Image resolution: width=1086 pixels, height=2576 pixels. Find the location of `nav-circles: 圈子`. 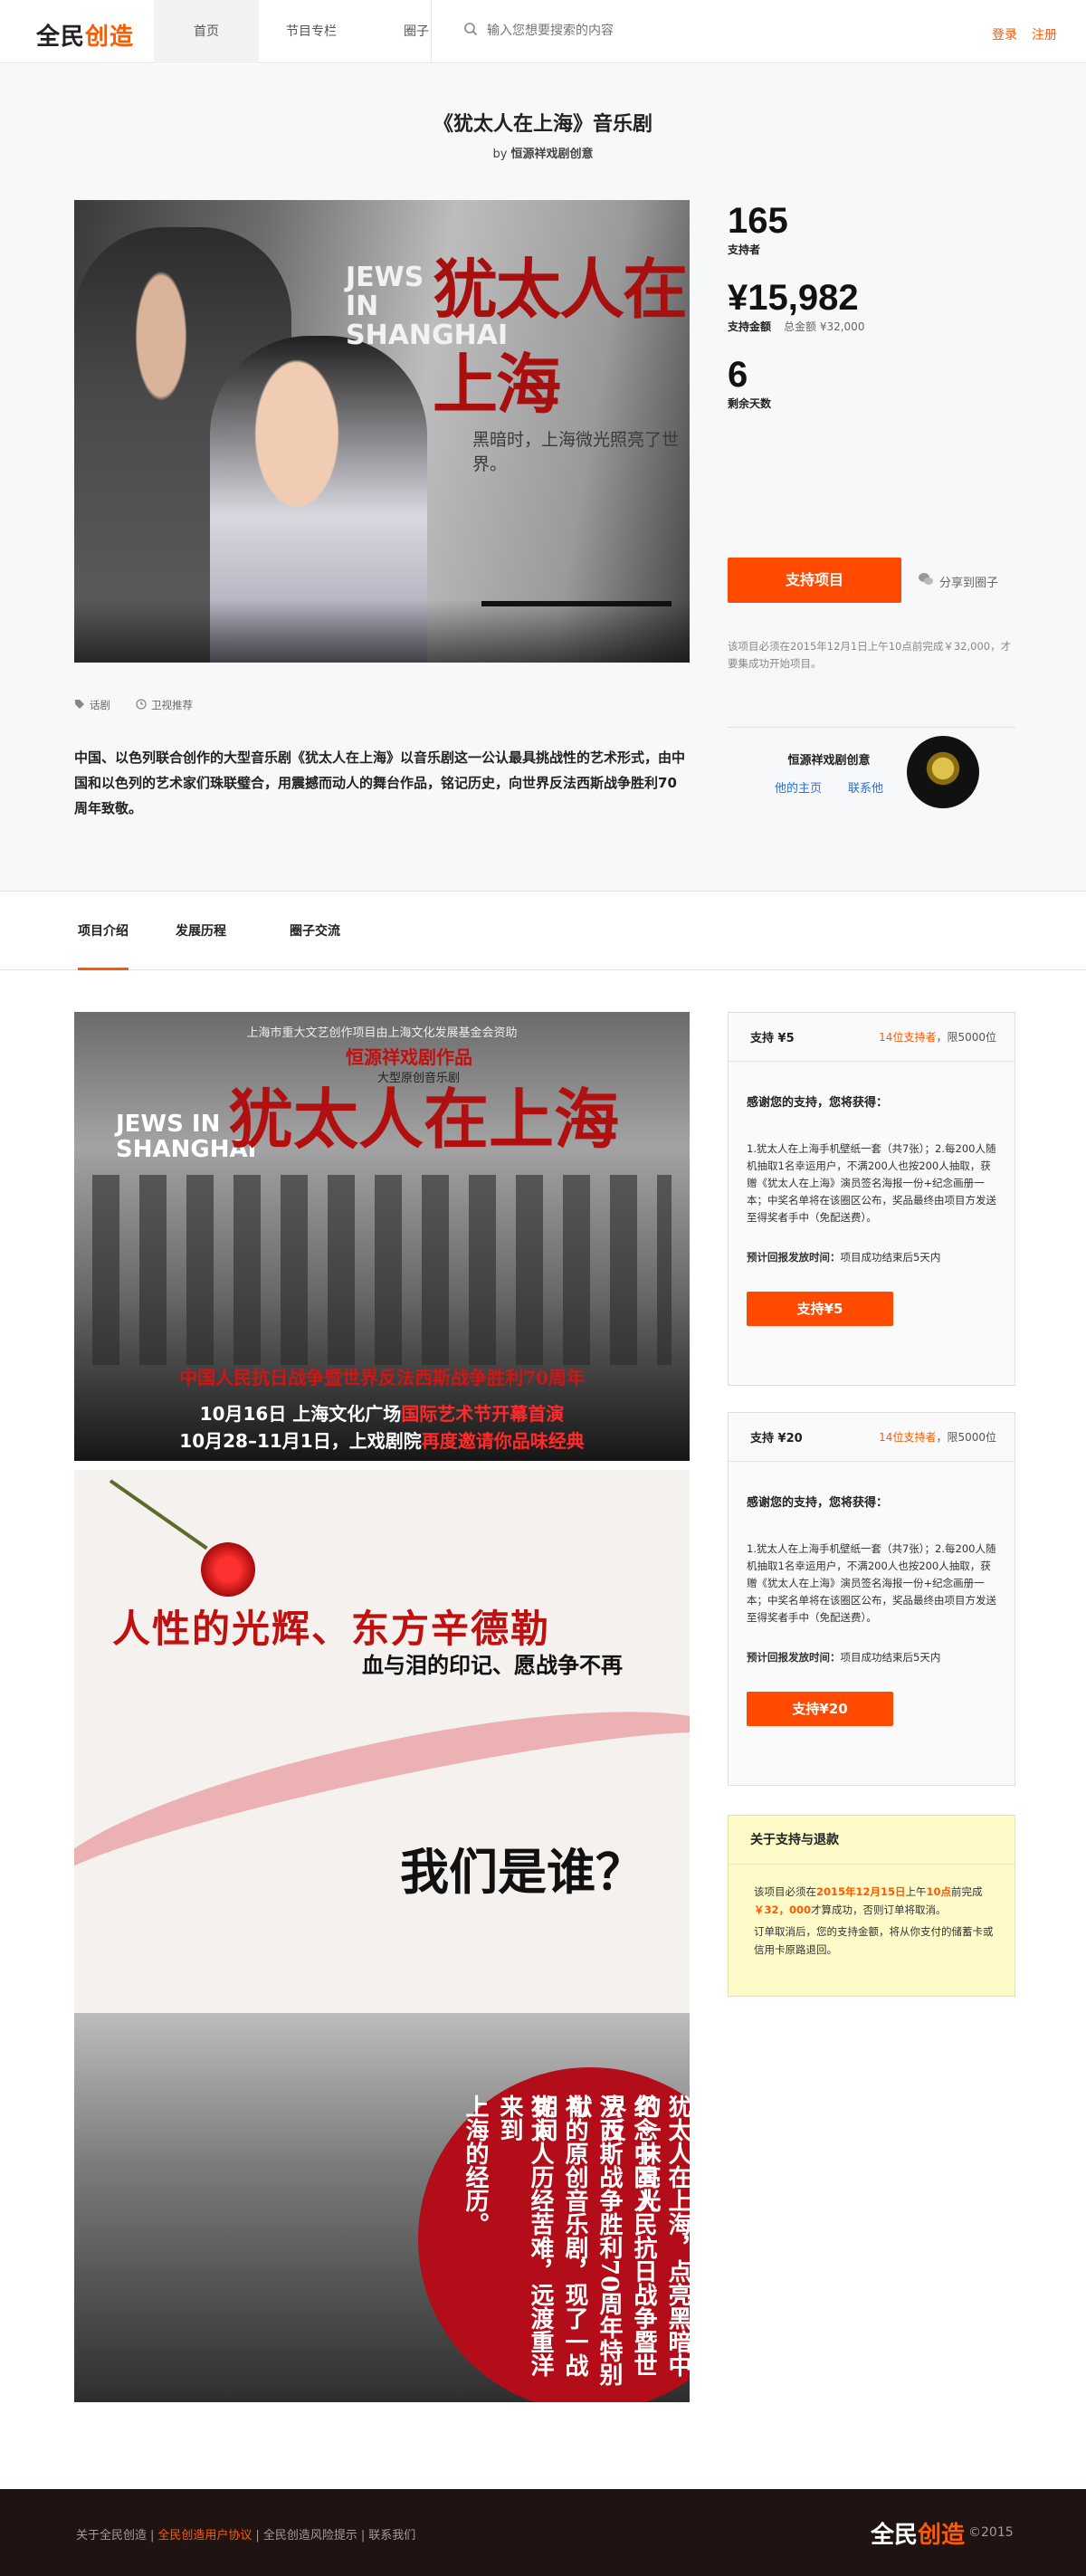

nav-circles: 圈子 is located at coordinates (416, 31).